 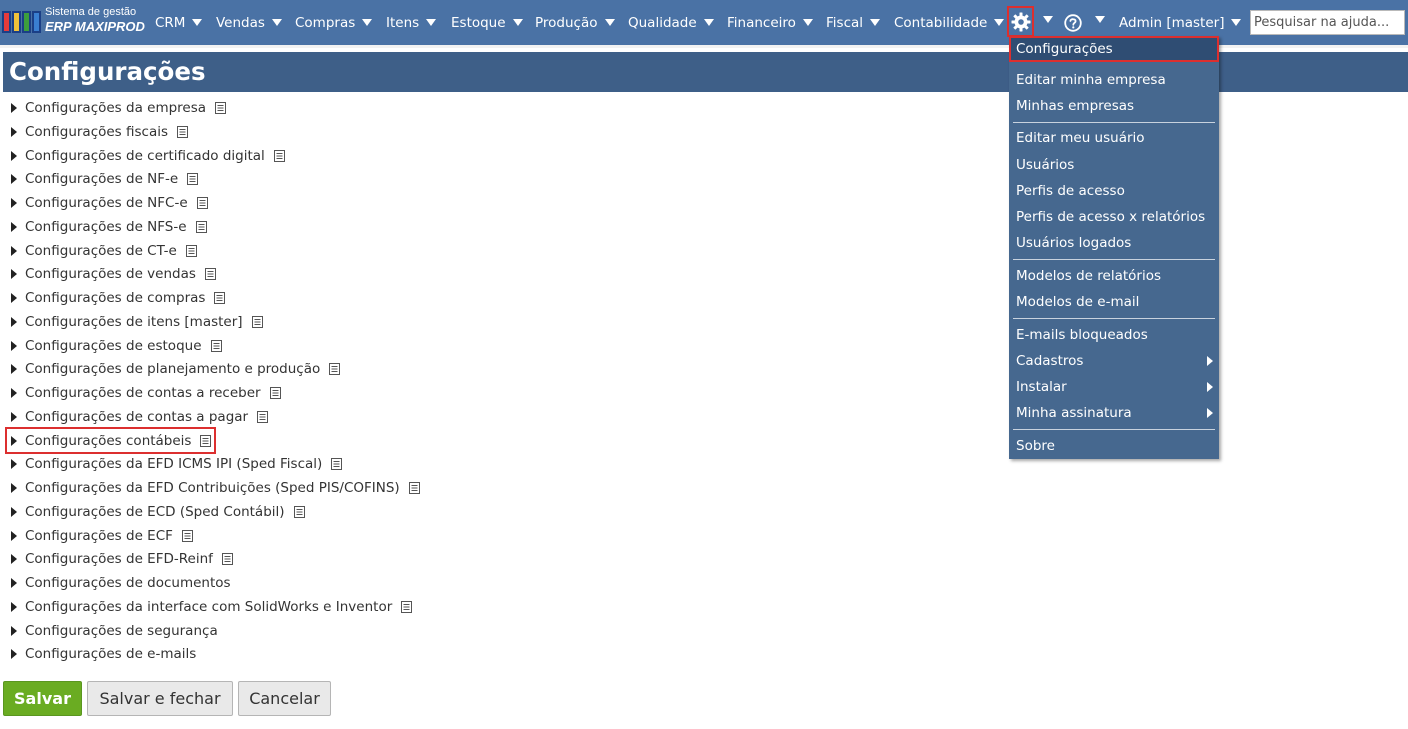 I want to click on menu-item-perfis-x-relatorios: Perfis de acesso x relatórios, so click(x=1114, y=217).